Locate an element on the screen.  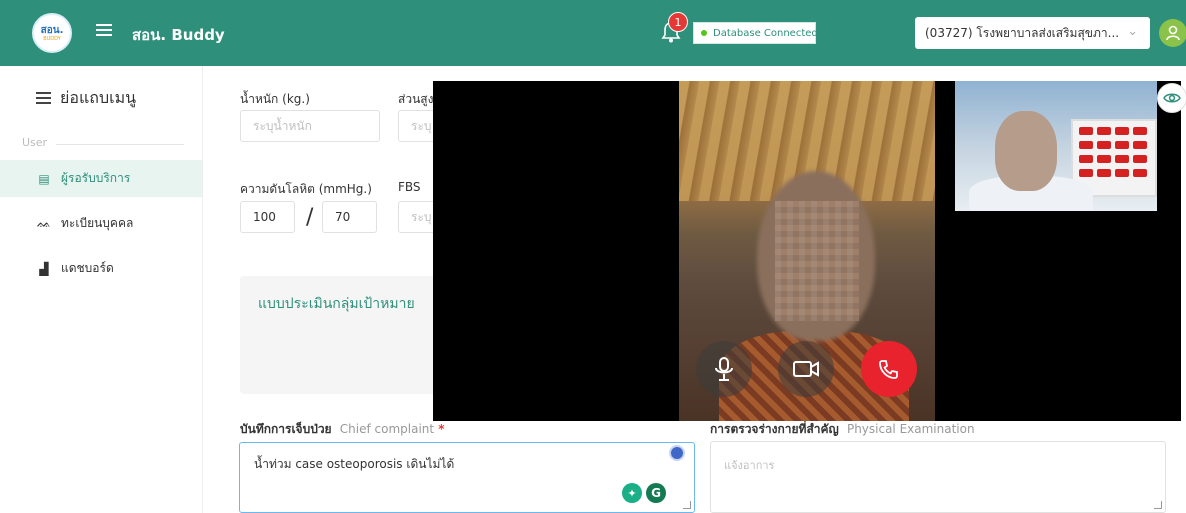
chief-complaint-value: น้ำท่วม case osteoporosis เดินไม่ได้ is located at coordinates (354, 464).